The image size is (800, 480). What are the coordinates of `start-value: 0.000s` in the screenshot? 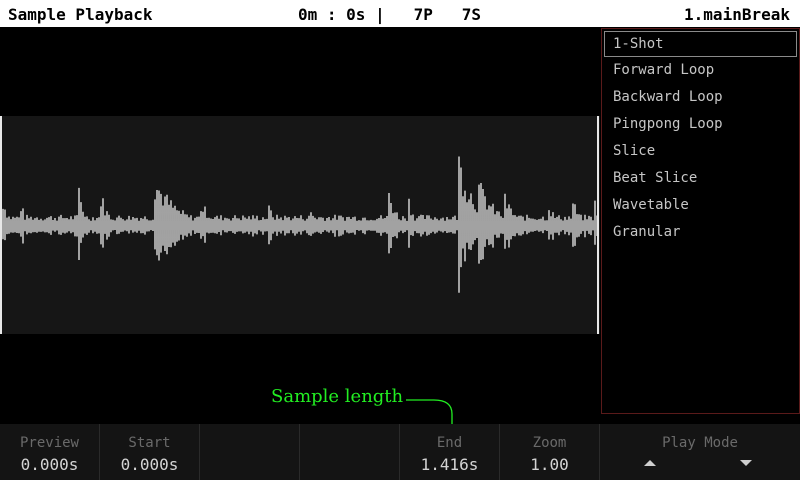 It's located at (149, 464).